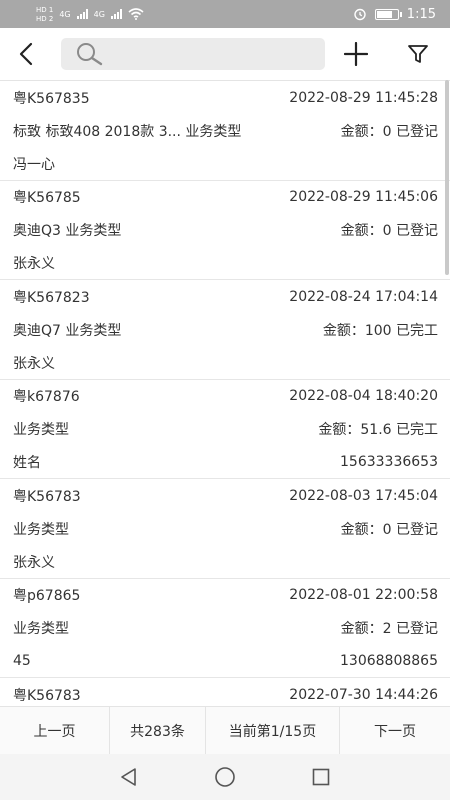 The height and width of the screenshot is (800, 450). Describe the element at coordinates (378, 430) in the screenshot. I see `record-status: 金额：51.6 已完工` at that location.